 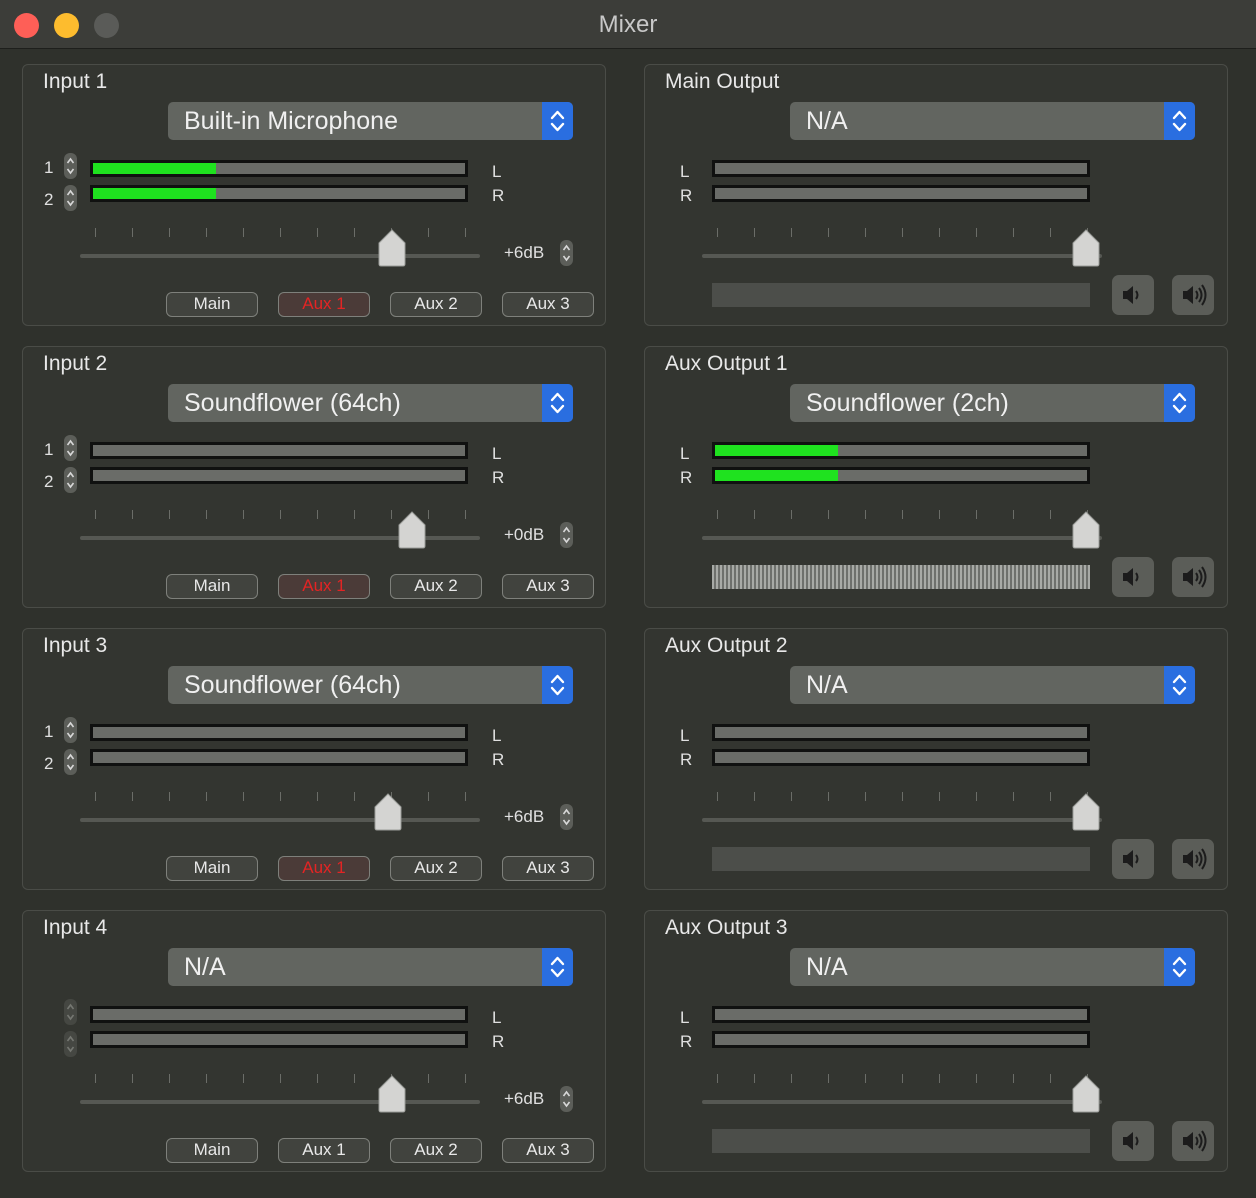 What do you see at coordinates (75, 645) in the screenshot?
I see `panel-title: Input 3` at bounding box center [75, 645].